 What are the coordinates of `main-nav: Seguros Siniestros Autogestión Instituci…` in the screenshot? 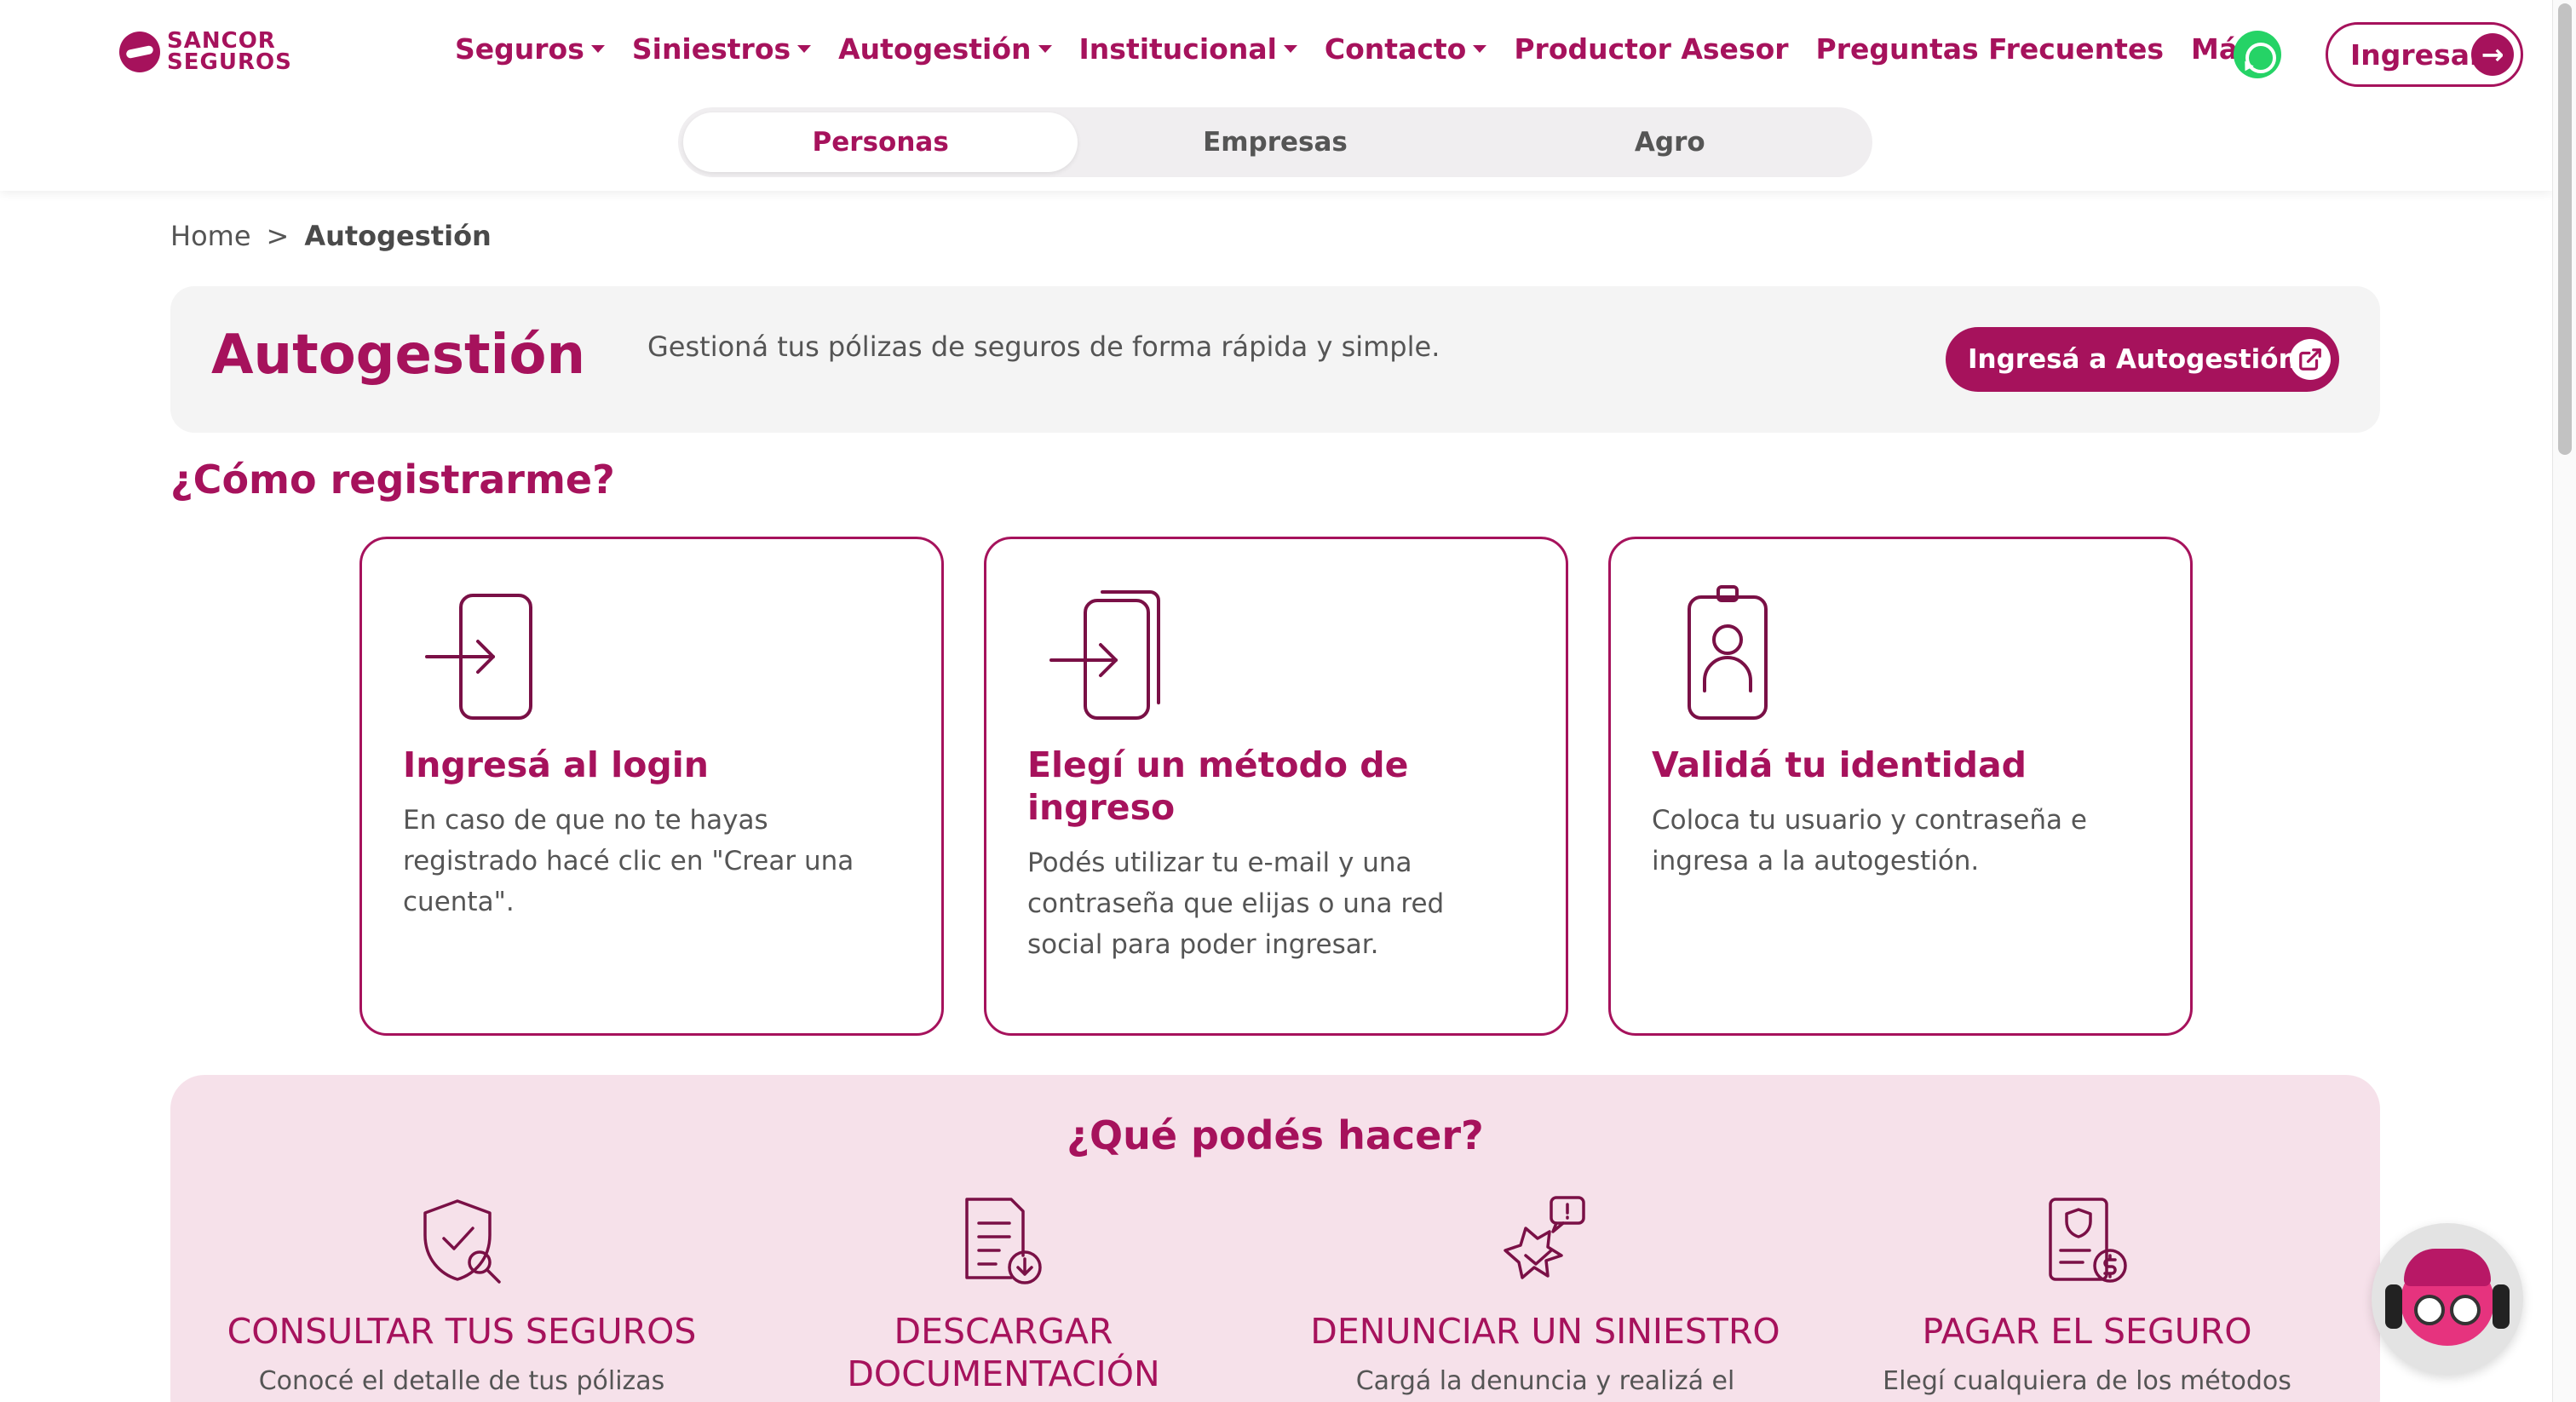 It's located at (1365, 49).